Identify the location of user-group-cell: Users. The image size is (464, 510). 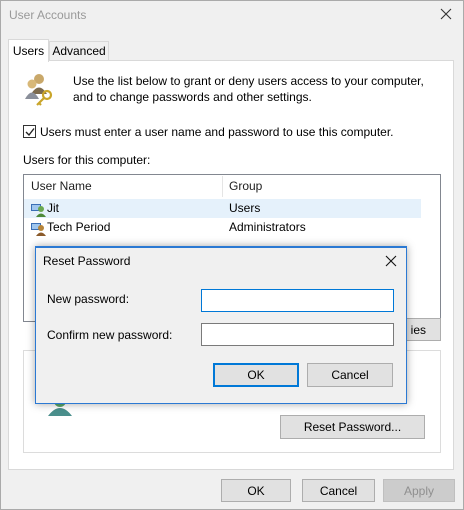
(245, 208).